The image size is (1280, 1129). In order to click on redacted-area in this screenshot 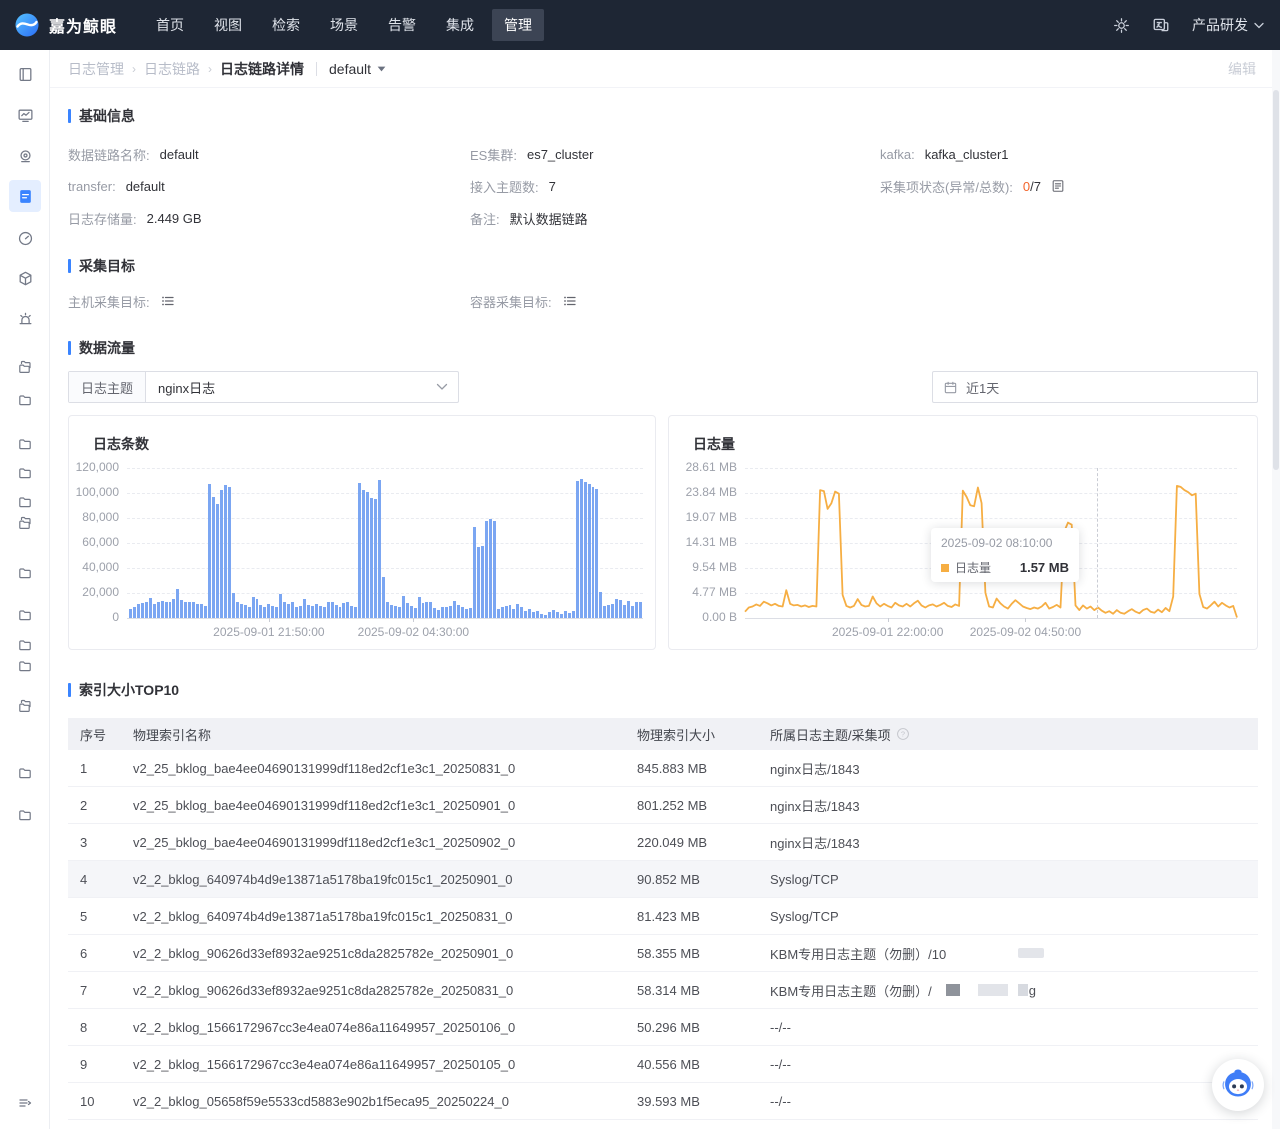, I will do `click(952, 990)`.